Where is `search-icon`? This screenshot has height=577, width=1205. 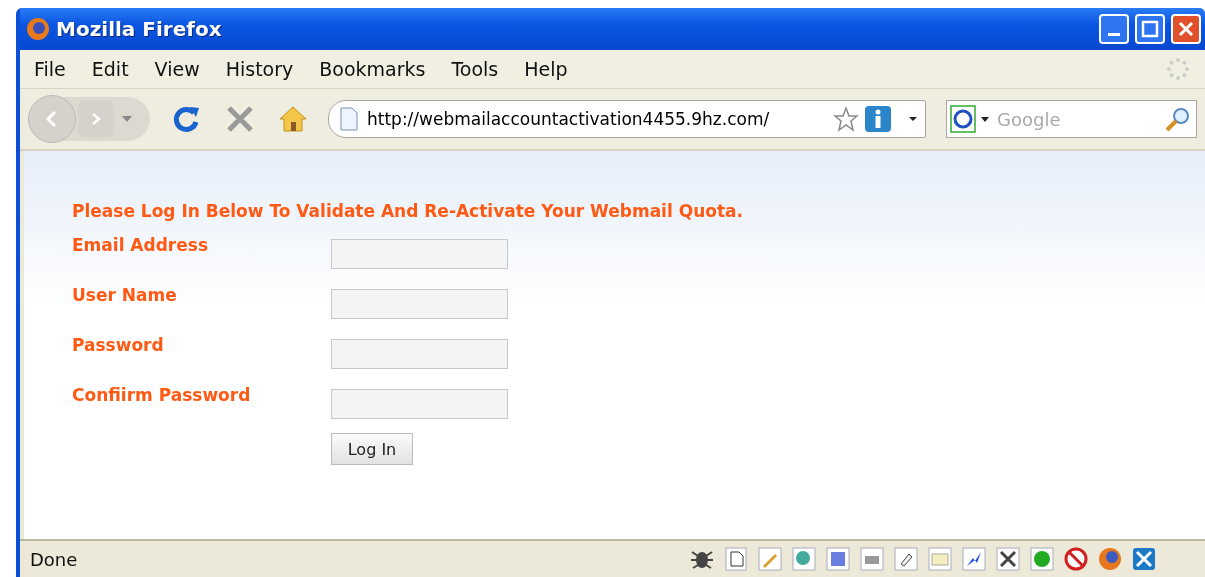 search-icon is located at coordinates (1178, 119).